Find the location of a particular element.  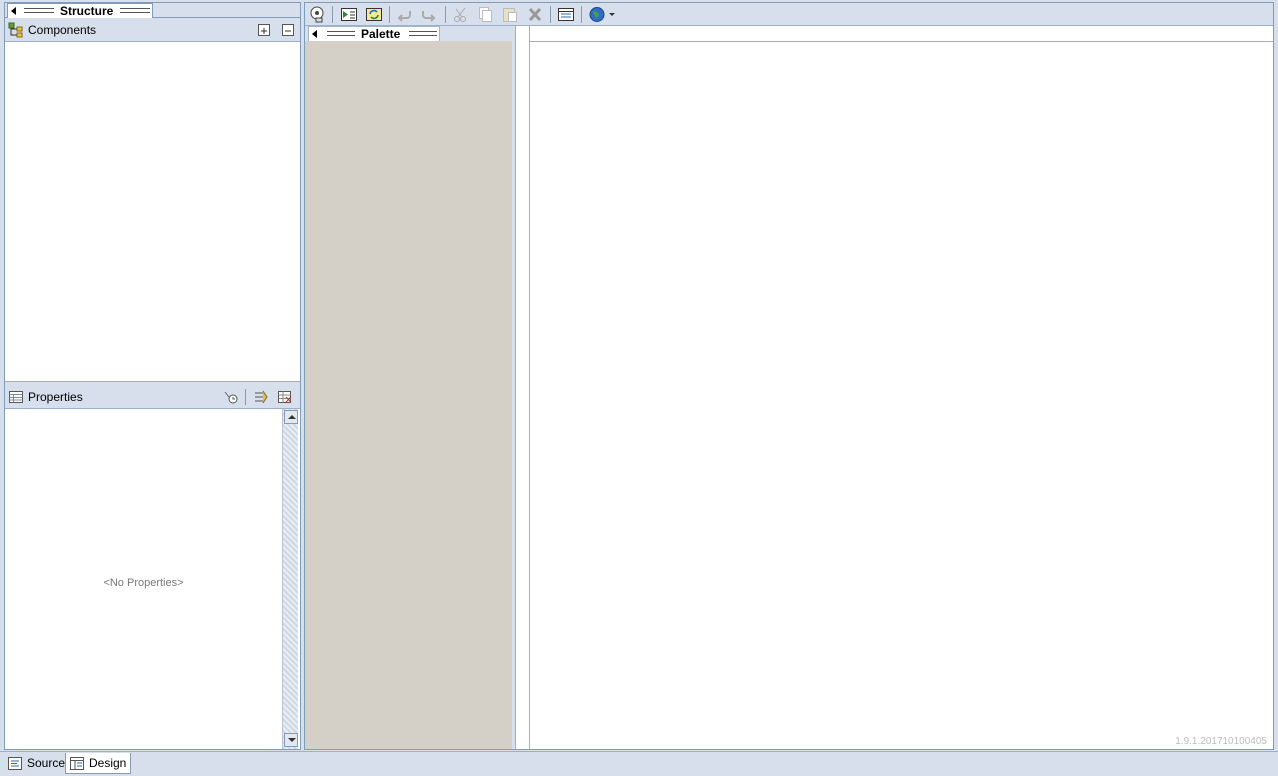

properties-scrollbar is located at coordinates (290, 579).